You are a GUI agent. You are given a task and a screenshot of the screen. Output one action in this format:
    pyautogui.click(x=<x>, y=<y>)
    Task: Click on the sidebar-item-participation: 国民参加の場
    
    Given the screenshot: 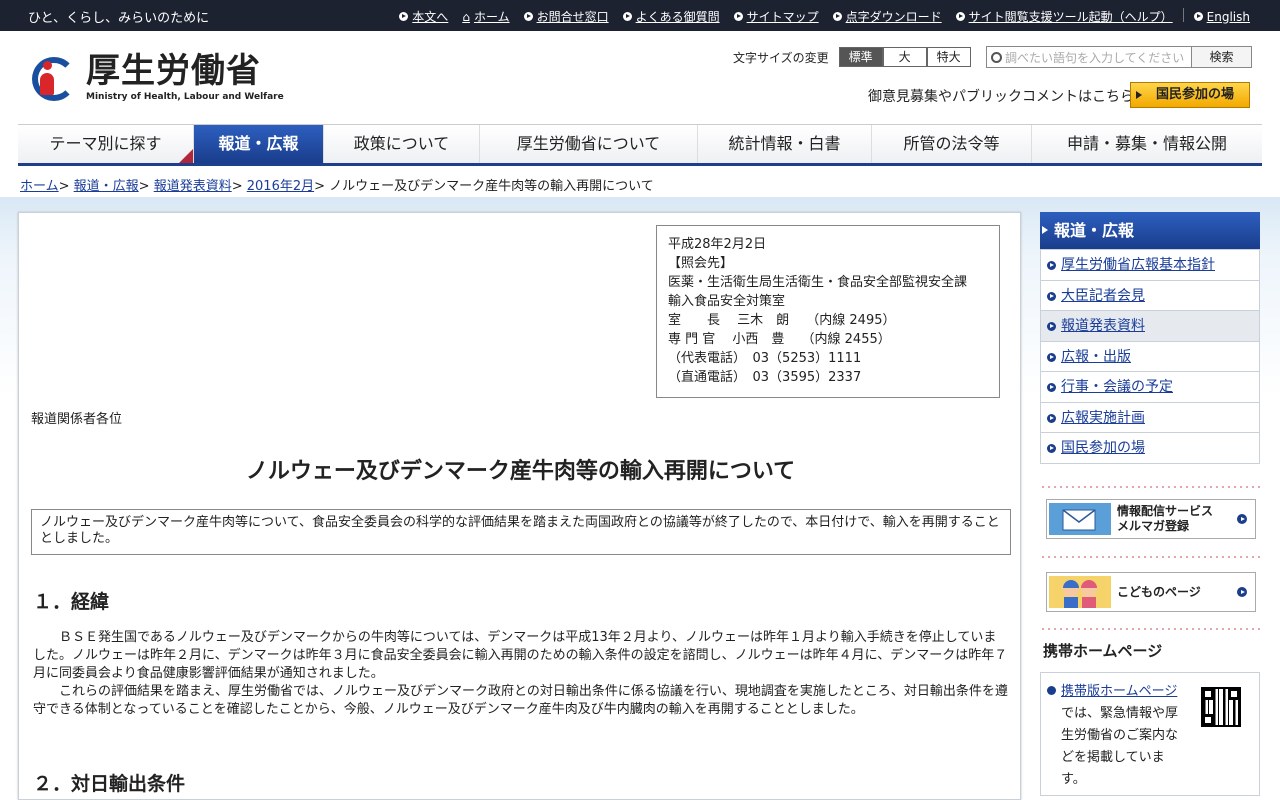 What is the action you would take?
    pyautogui.click(x=1150, y=447)
    